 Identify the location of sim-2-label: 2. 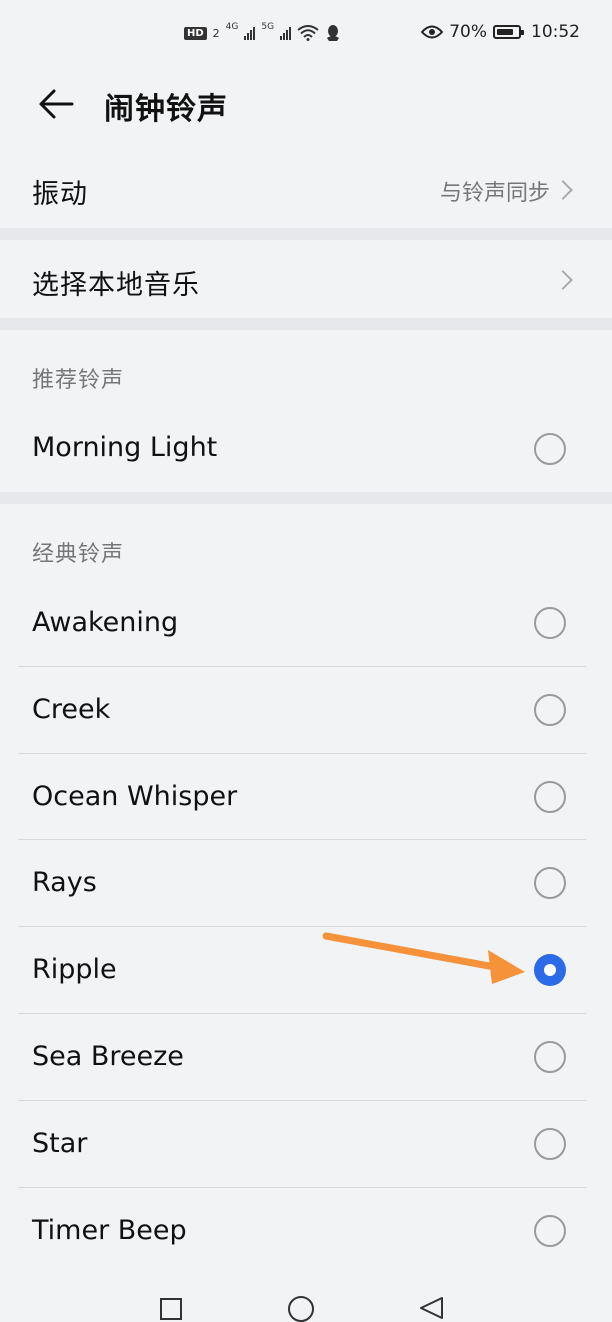
(216, 33).